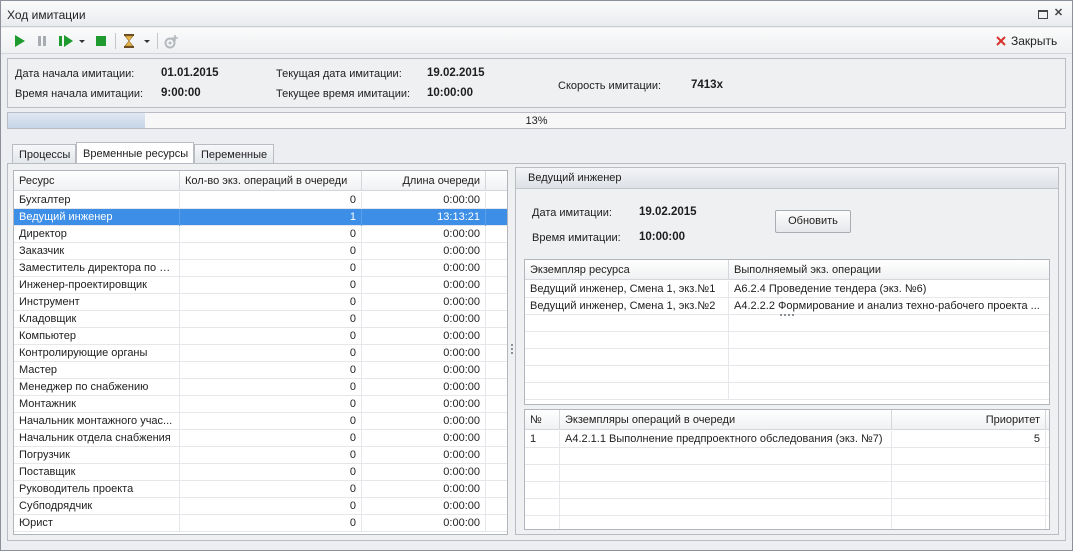 The width and height of the screenshot is (1073, 551). What do you see at coordinates (172, 41) in the screenshot?
I see `add-gear-icon` at bounding box center [172, 41].